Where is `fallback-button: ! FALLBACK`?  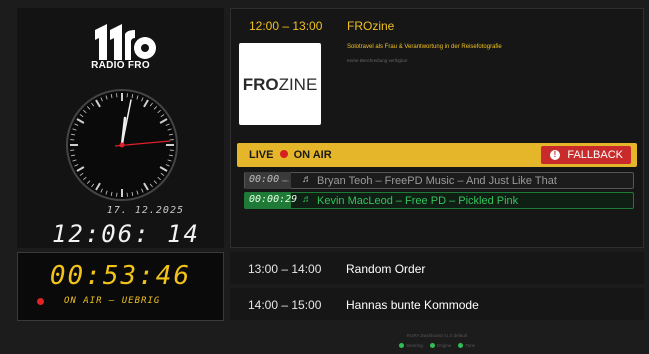 fallback-button: ! FALLBACK is located at coordinates (586, 155).